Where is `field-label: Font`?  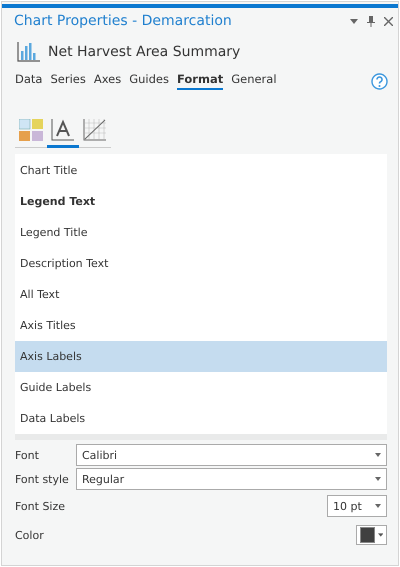 field-label: Font is located at coordinates (27, 455).